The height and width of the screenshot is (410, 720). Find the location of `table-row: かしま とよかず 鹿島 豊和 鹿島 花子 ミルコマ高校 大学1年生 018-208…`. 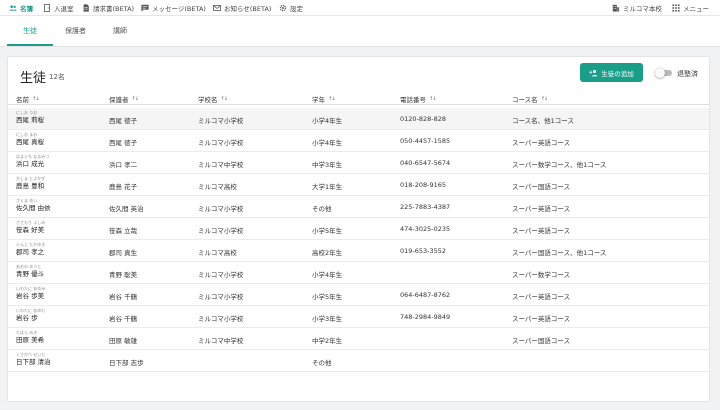

table-row: かしま とよかず 鹿島 豊和 鹿島 花子 ミルコマ高校 大学1年生 018-208… is located at coordinates (358, 185).